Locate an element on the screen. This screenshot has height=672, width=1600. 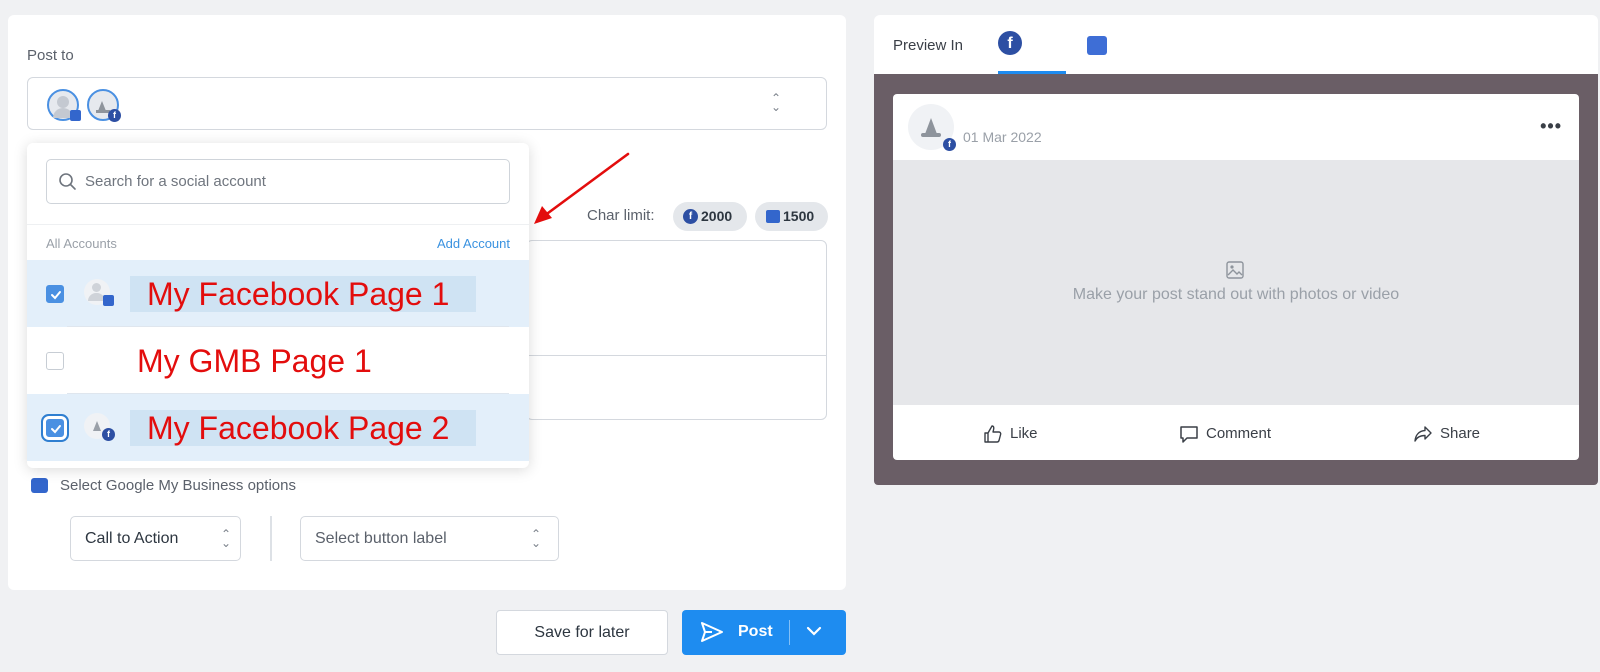
options-divider is located at coordinates (271, 538).